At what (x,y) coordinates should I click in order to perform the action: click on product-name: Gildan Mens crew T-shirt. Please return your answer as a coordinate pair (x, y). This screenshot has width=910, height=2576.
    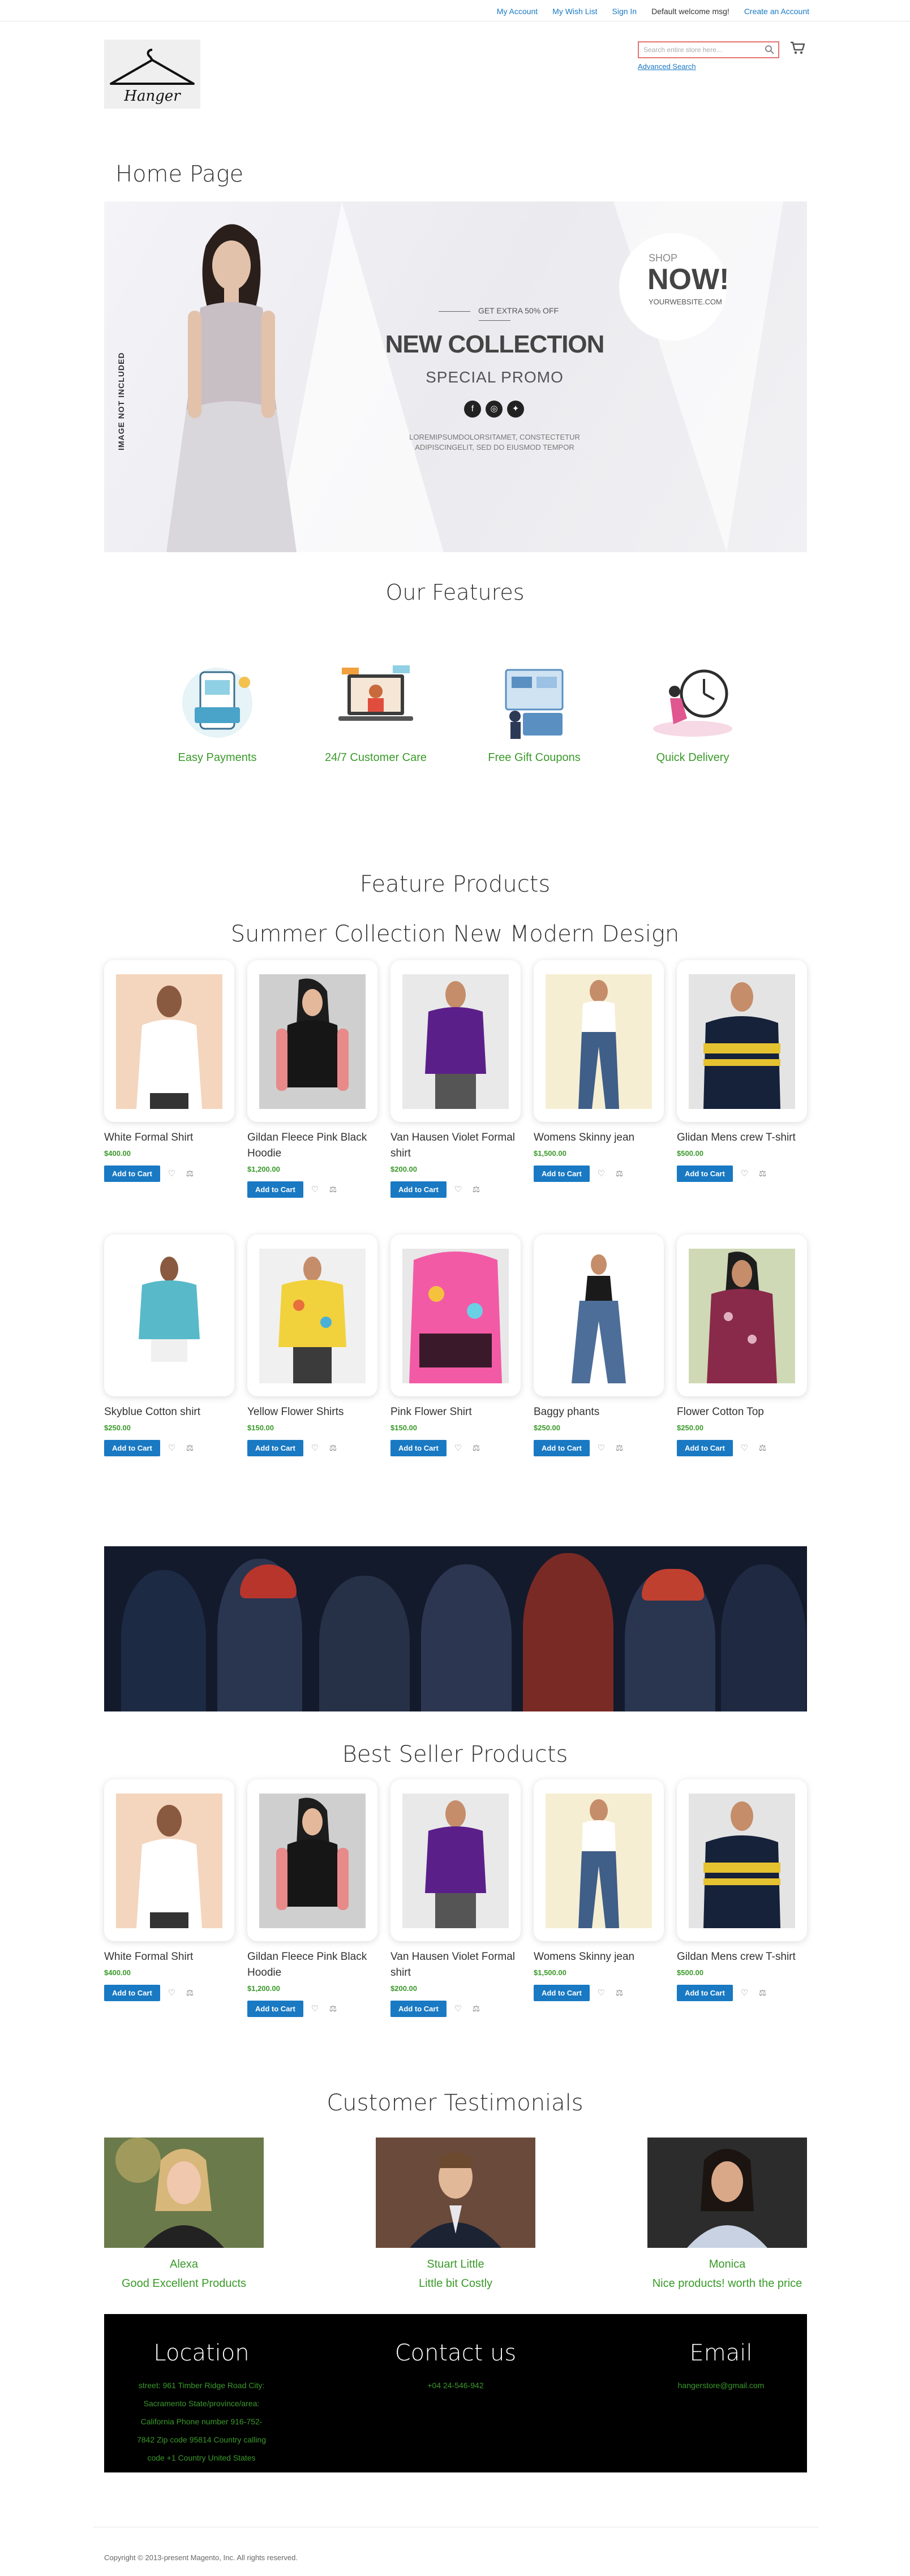
    Looking at the image, I should click on (742, 1957).